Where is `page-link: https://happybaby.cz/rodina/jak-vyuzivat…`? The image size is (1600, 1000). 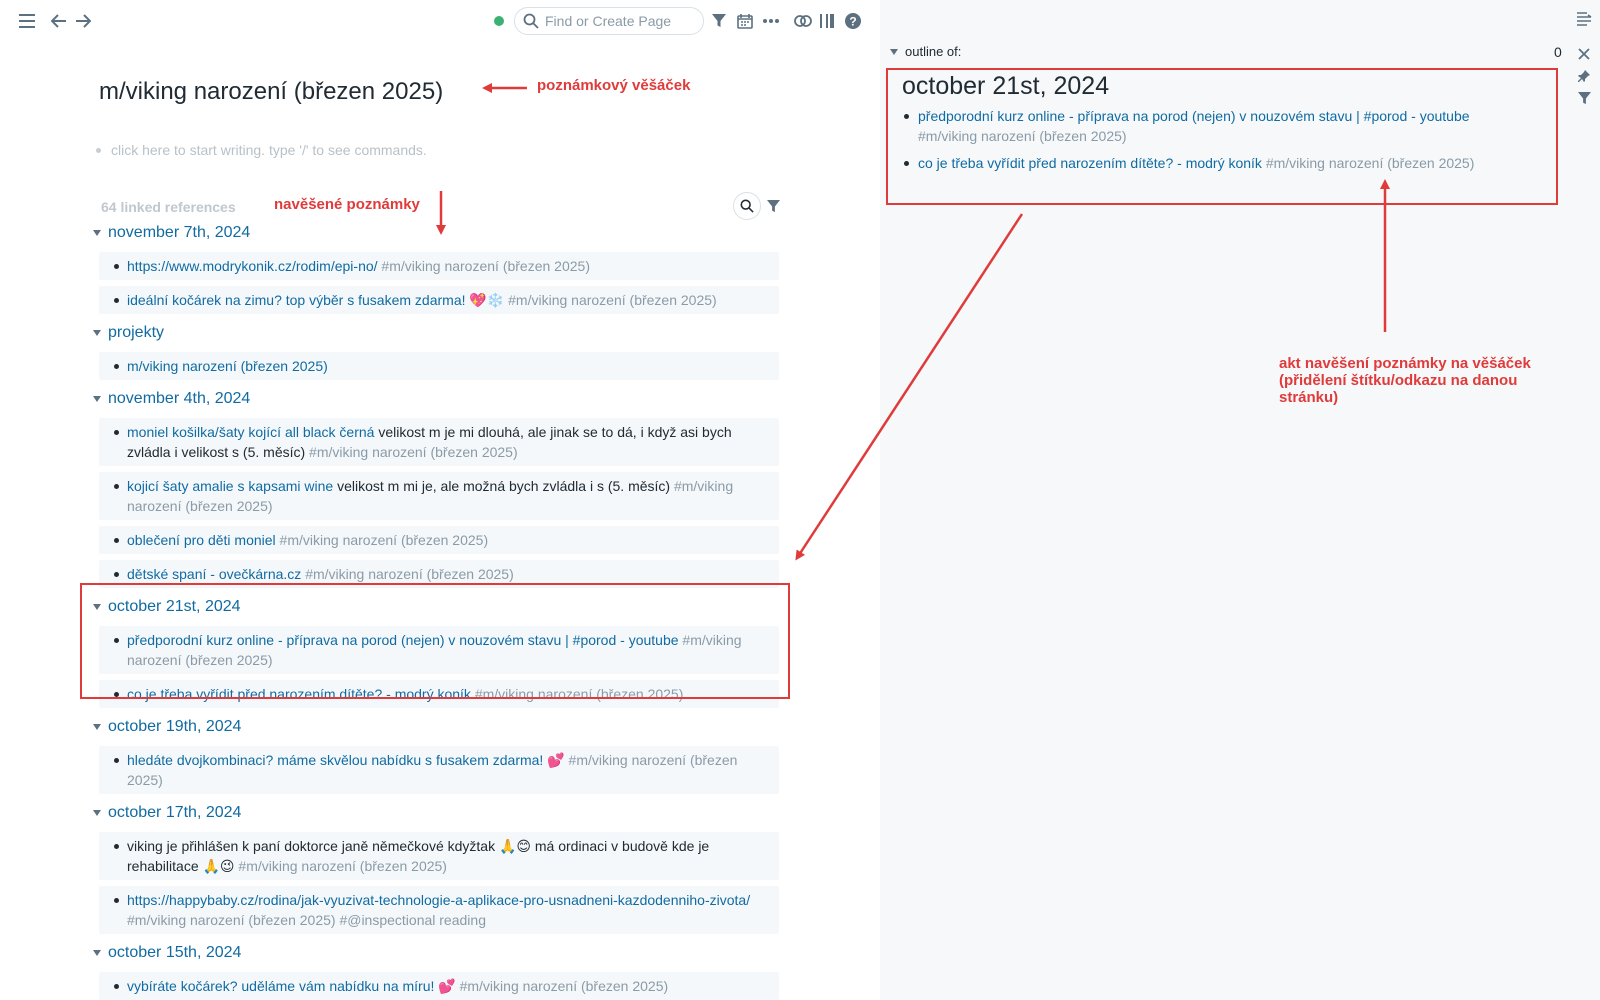
page-link: https://happybaby.cz/rodina/jak-vyuzivat… is located at coordinates (438, 900).